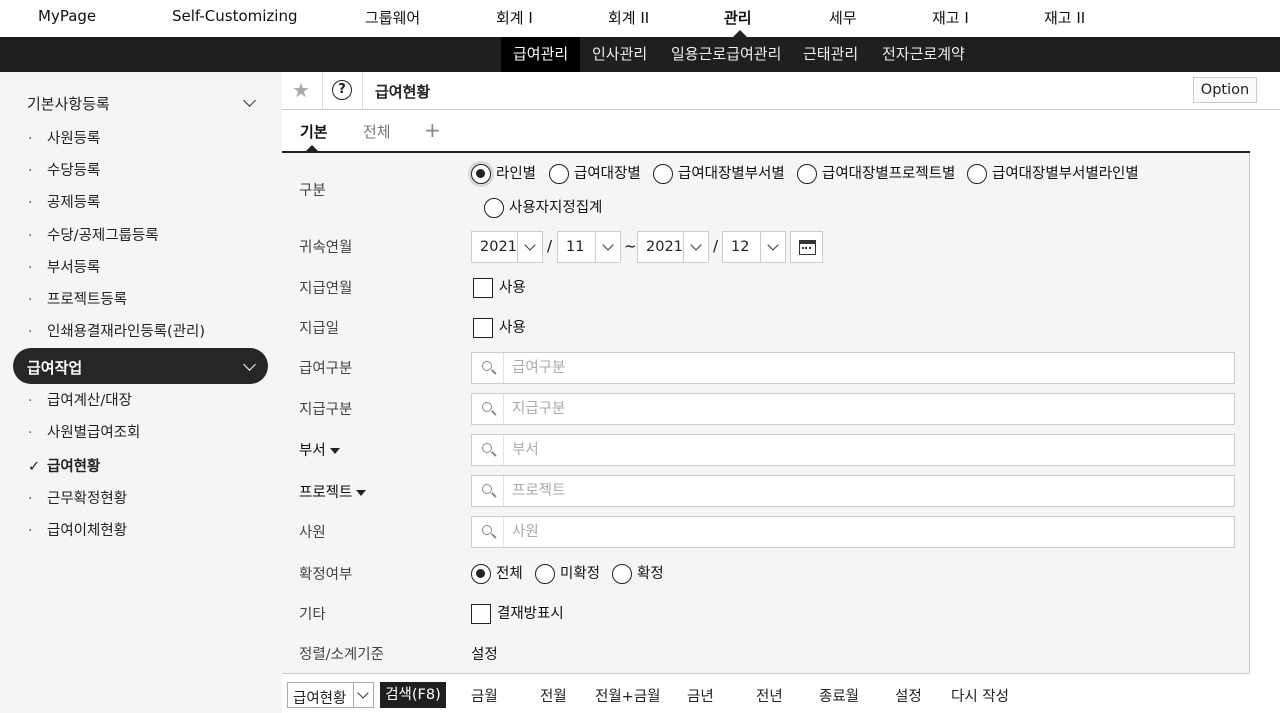 The image size is (1280, 713). I want to click on checkbox-label: 사용, so click(512, 328).